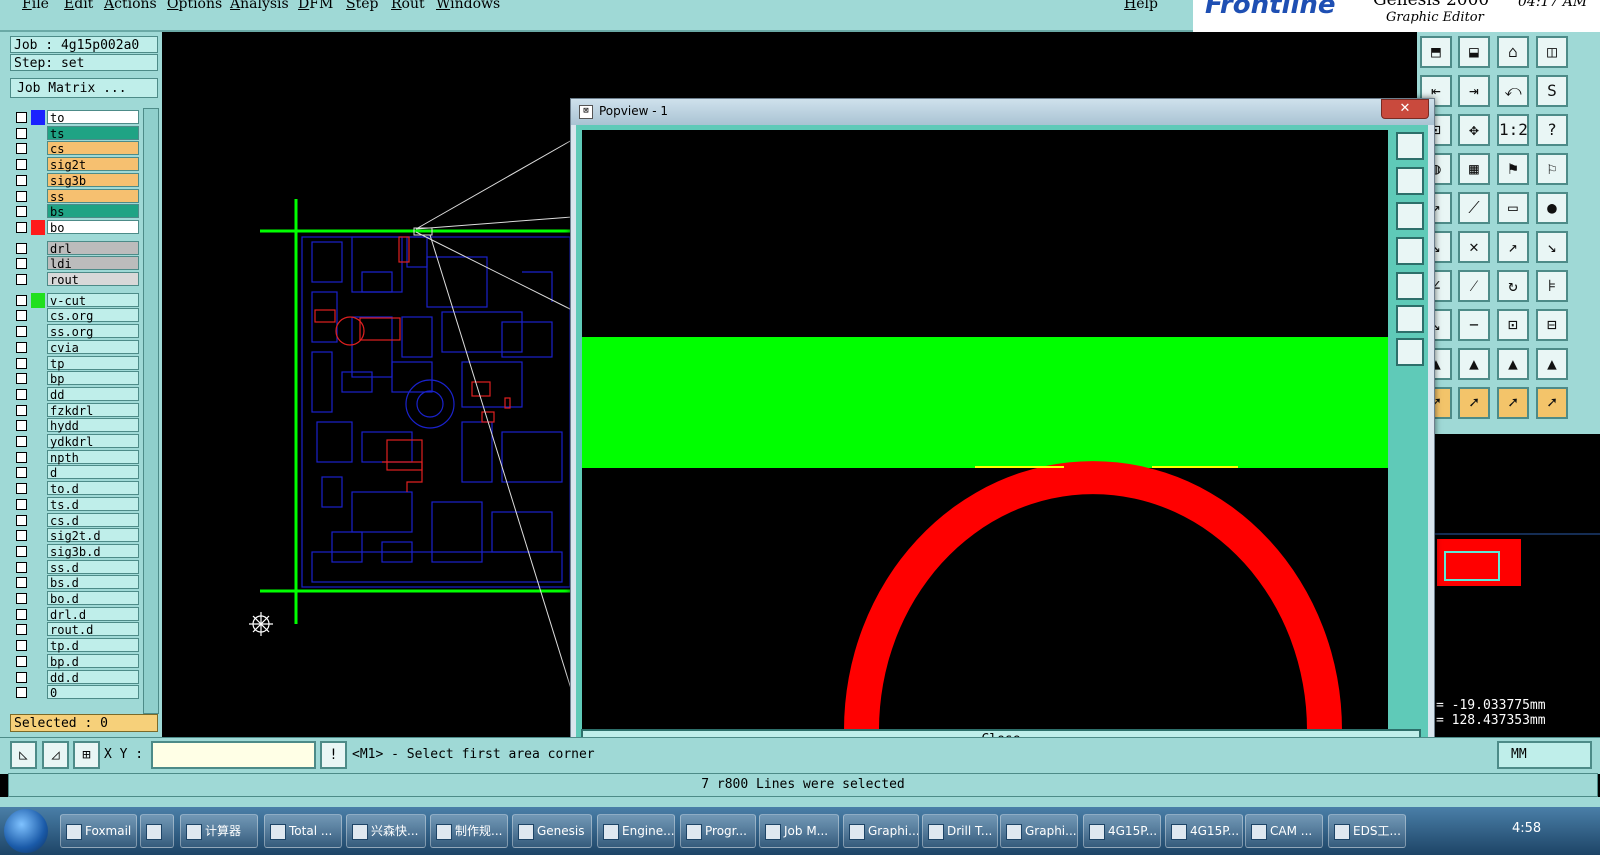 The width and height of the screenshot is (1600, 855). What do you see at coordinates (93, 425) in the screenshot?
I see `layer-name: hydd` at bounding box center [93, 425].